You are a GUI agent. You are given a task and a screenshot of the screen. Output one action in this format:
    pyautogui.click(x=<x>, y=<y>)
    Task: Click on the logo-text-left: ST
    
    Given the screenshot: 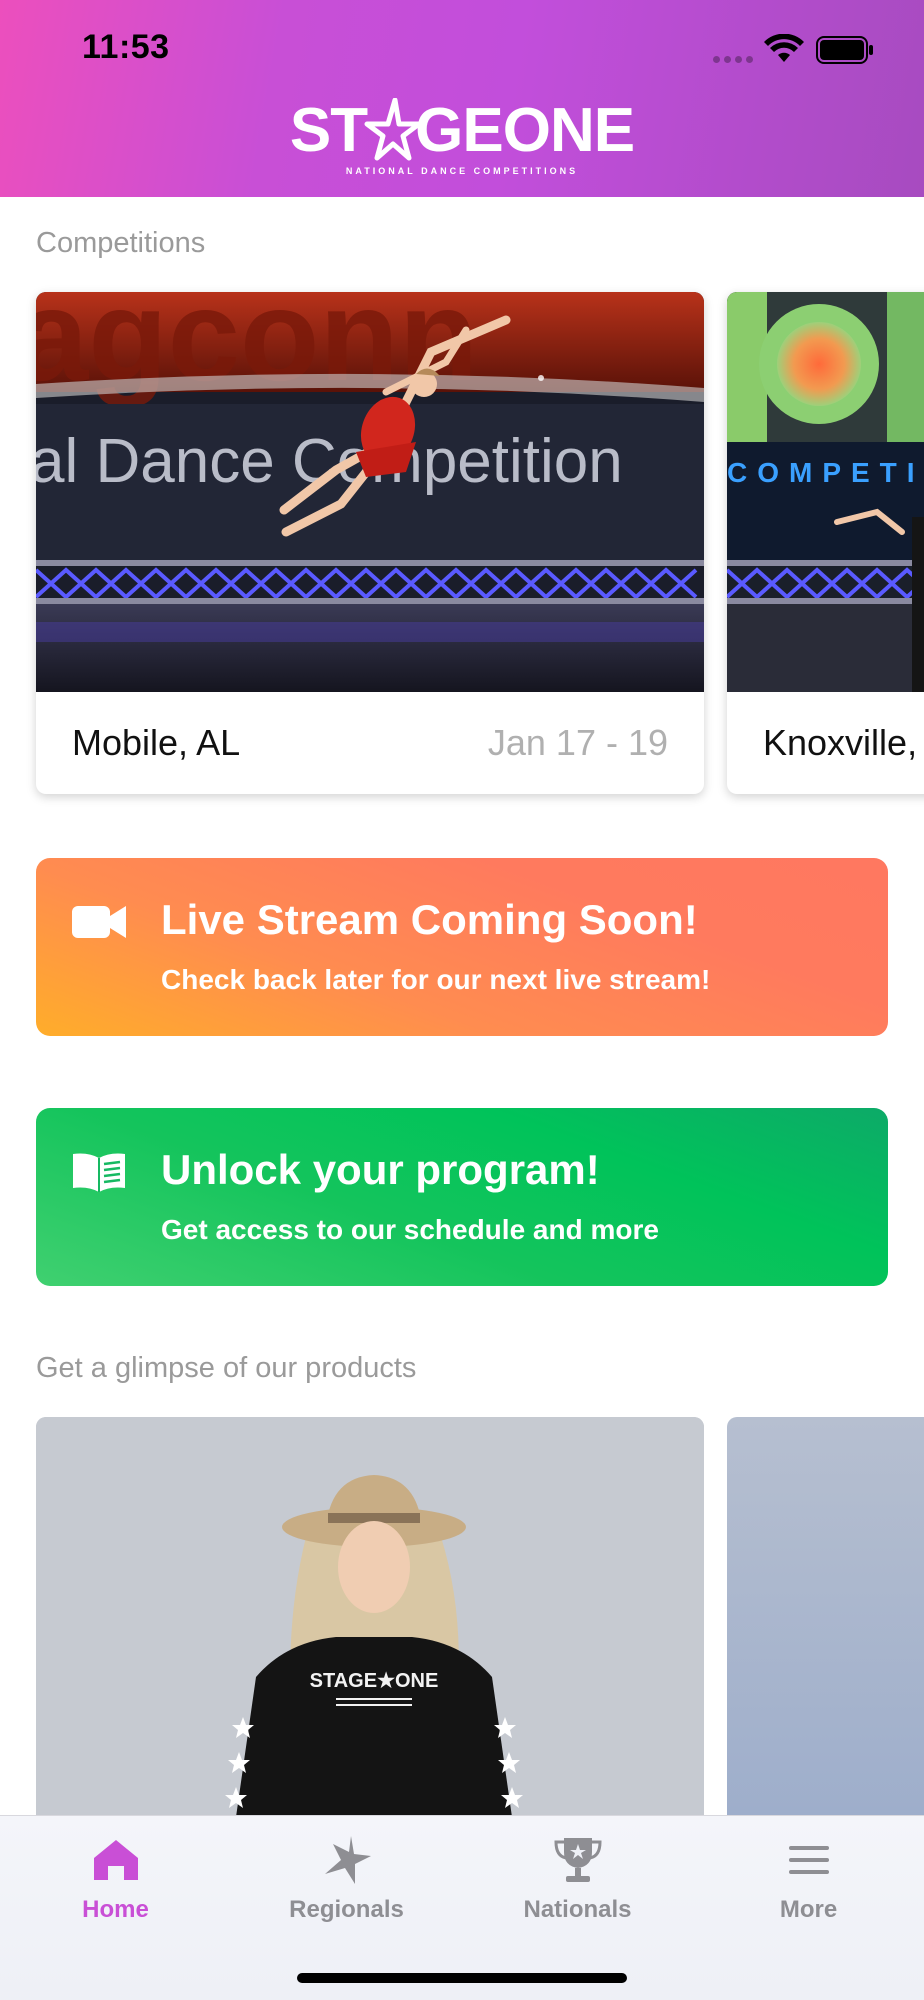 What is the action you would take?
    pyautogui.click(x=328, y=130)
    